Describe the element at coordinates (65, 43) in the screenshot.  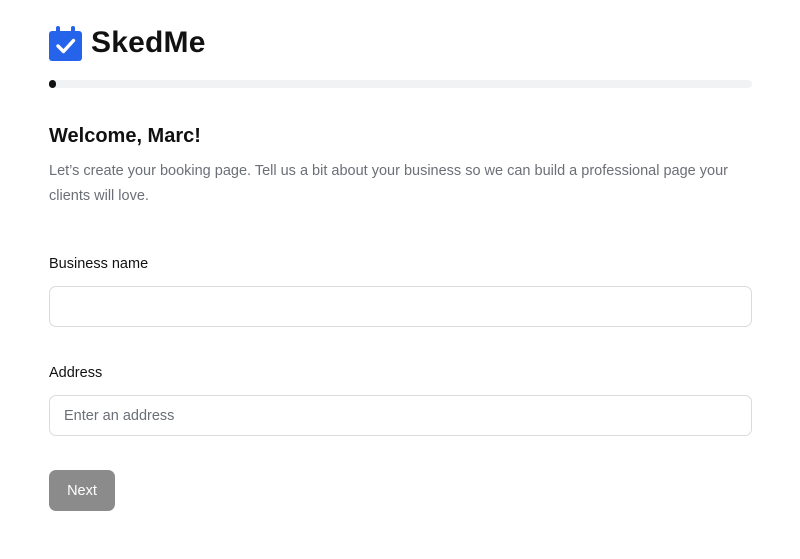
I see `calendar-check-icon` at that location.